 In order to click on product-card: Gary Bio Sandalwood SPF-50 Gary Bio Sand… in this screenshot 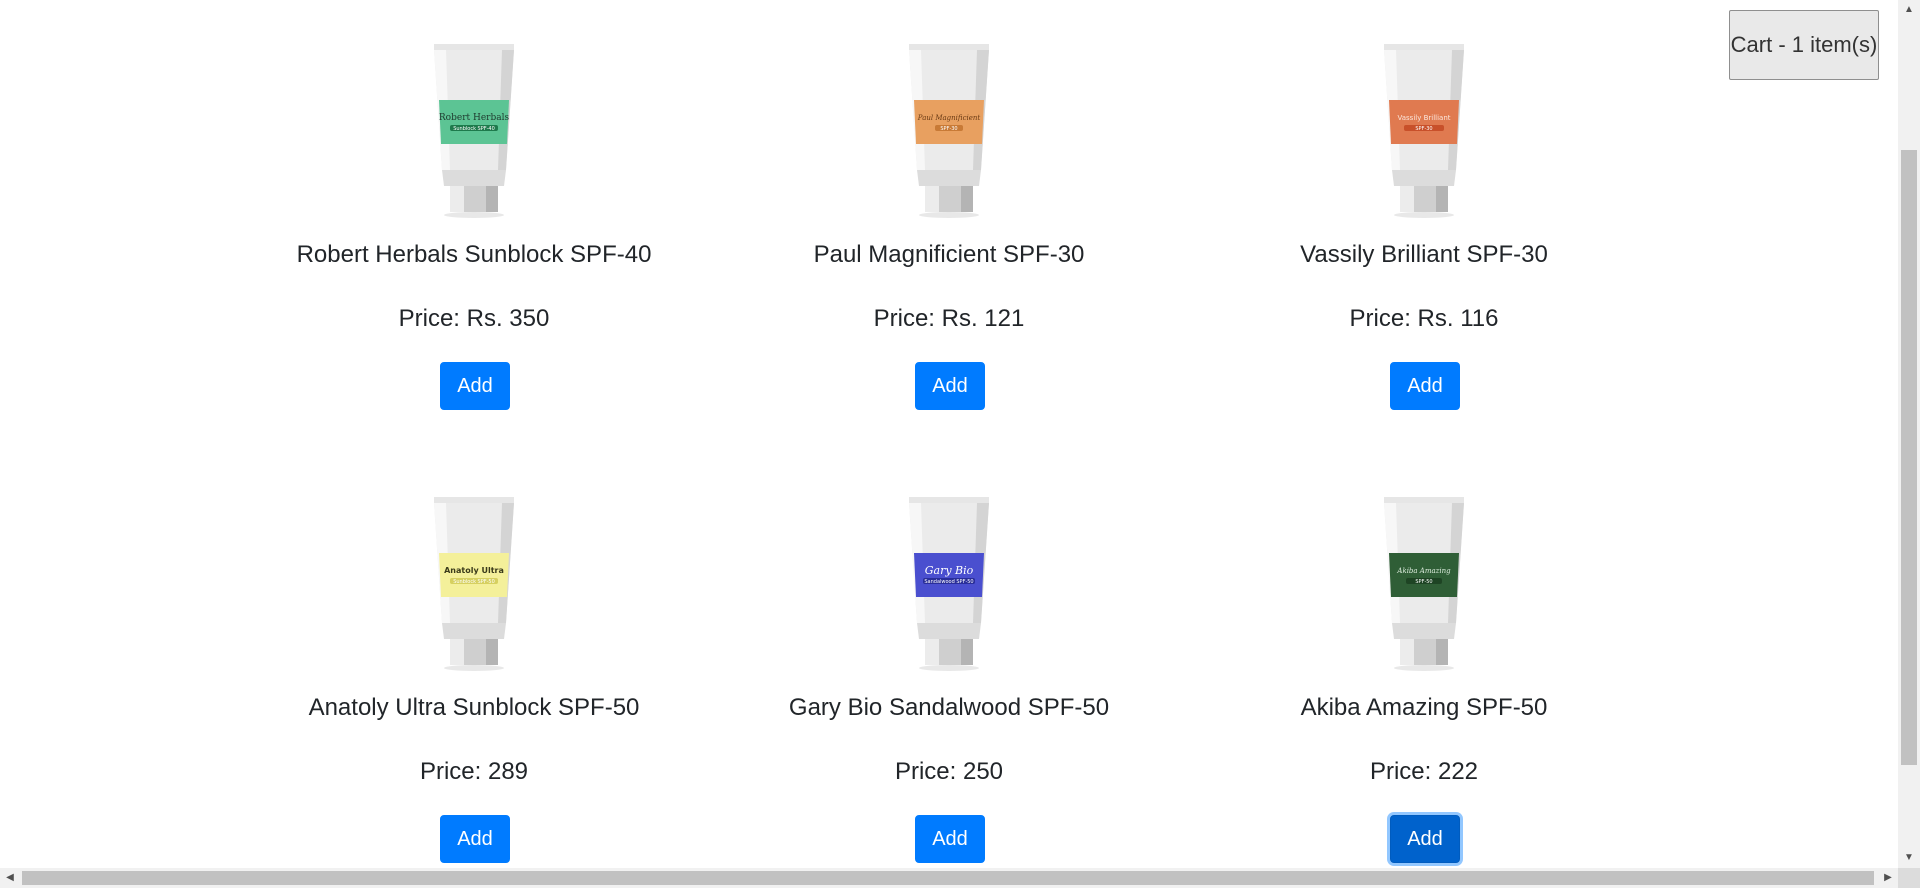, I will do `click(949, 678)`.